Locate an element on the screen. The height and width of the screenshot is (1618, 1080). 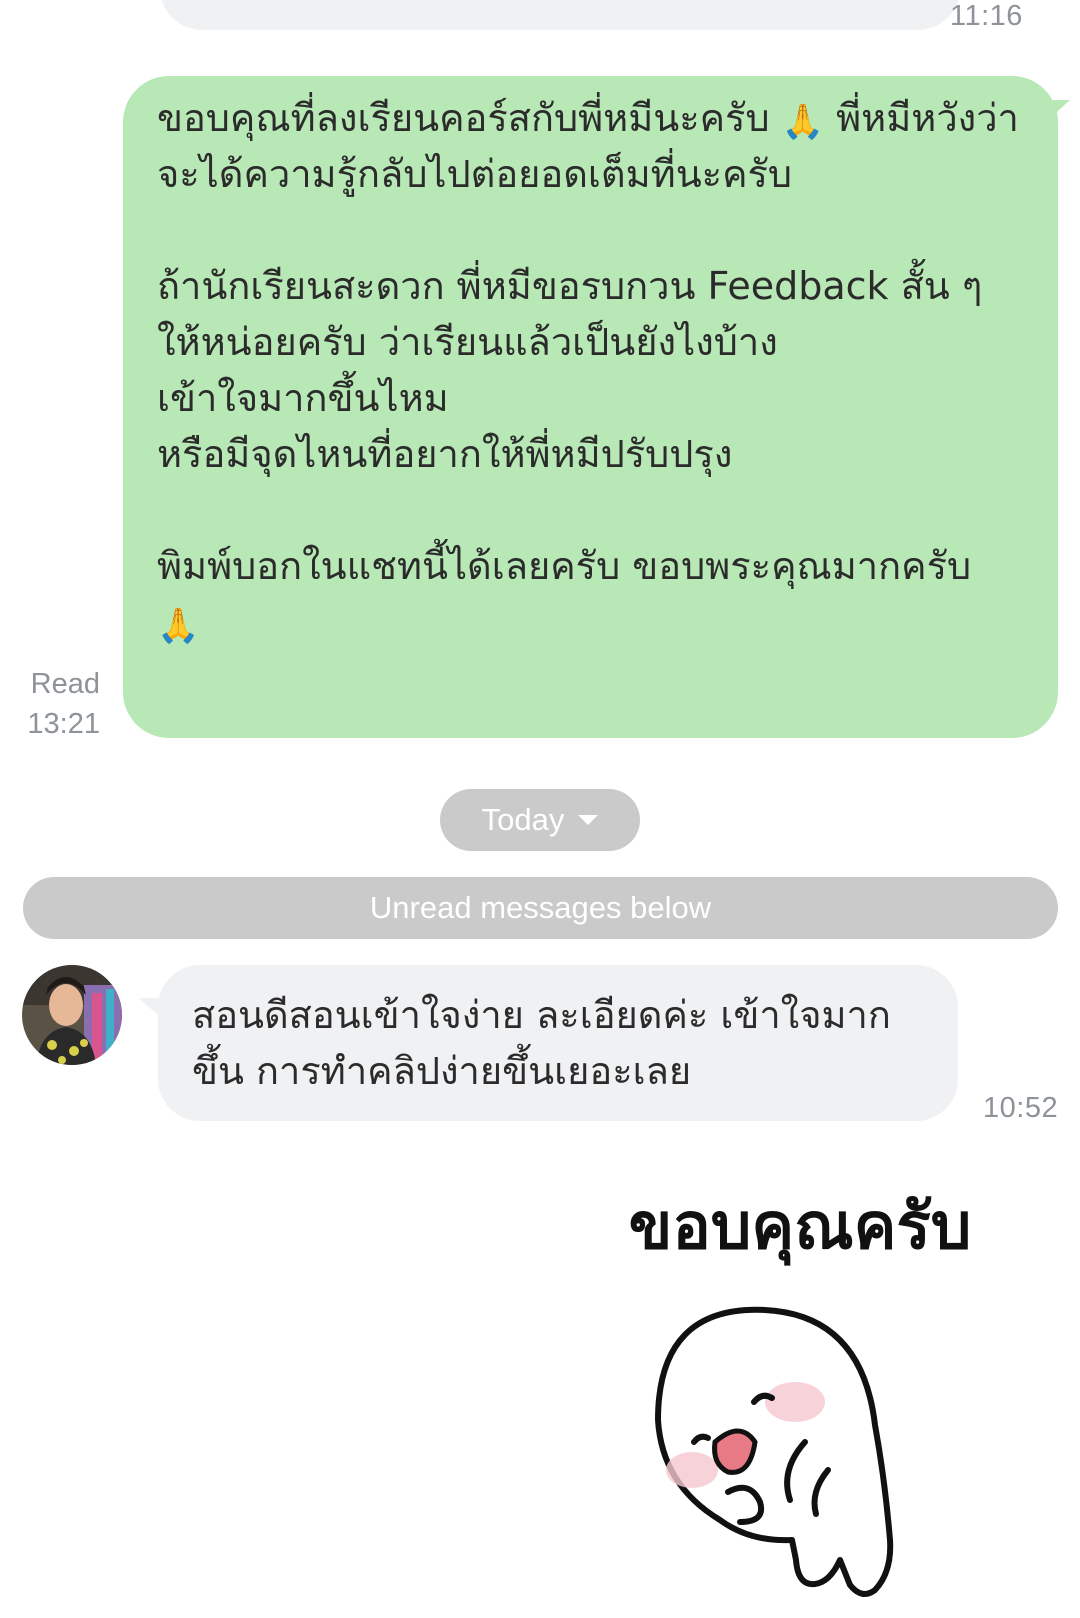
unread-messages-banner: Unread messages below is located at coordinates (540, 908).